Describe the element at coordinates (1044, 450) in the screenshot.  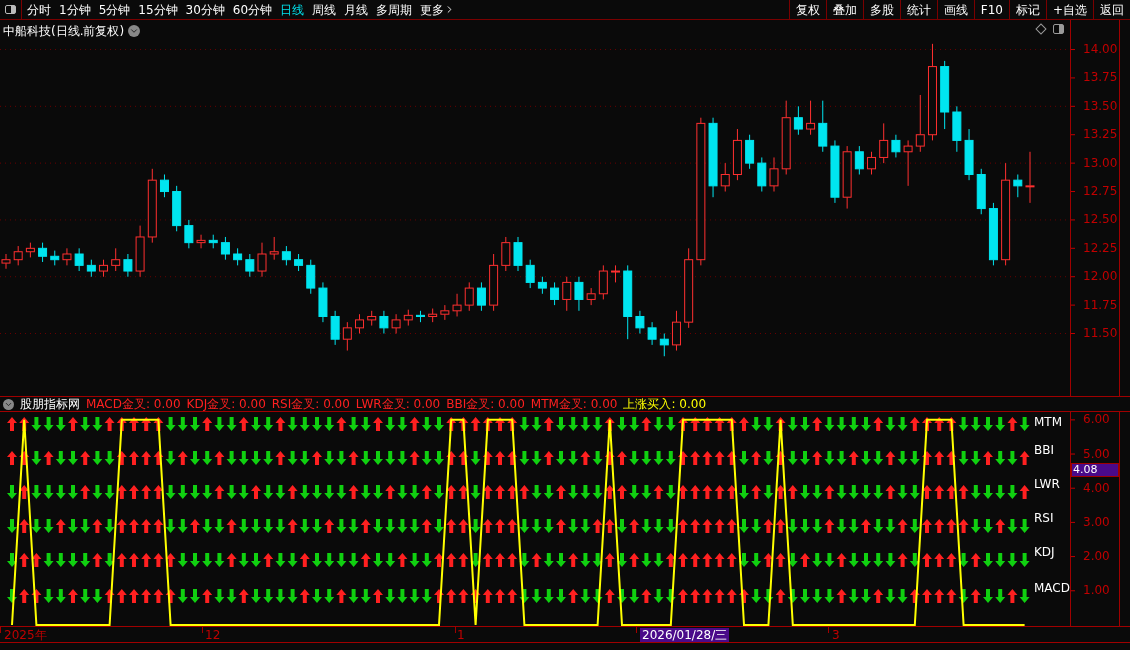
I see `signal-label: BBI` at that location.